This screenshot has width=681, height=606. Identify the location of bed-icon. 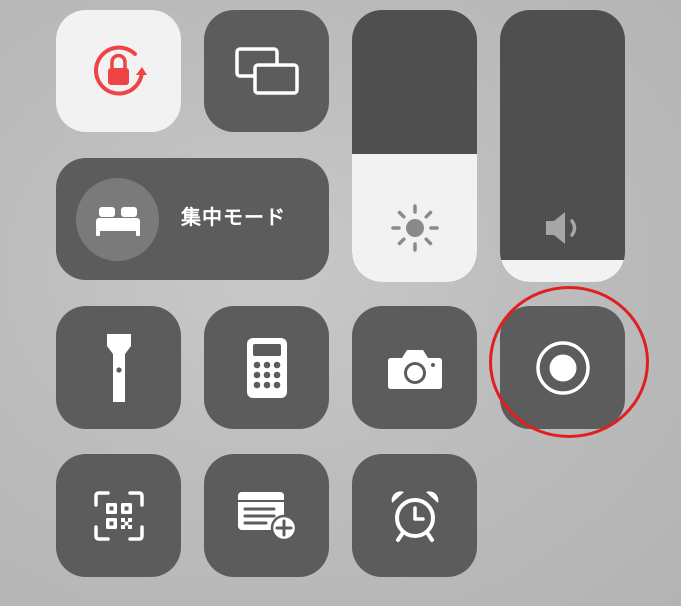
(118, 220).